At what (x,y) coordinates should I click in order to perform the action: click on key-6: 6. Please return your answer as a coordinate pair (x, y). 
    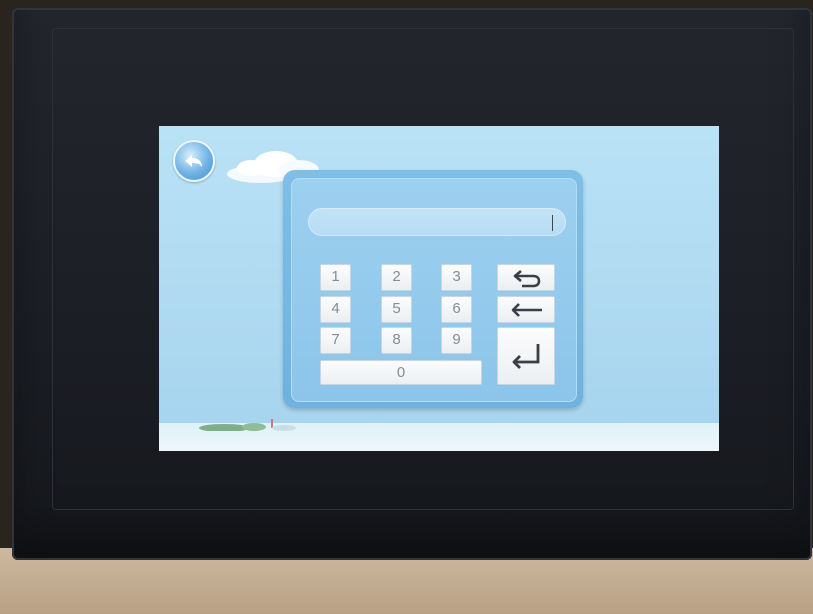
    Looking at the image, I should click on (456, 309).